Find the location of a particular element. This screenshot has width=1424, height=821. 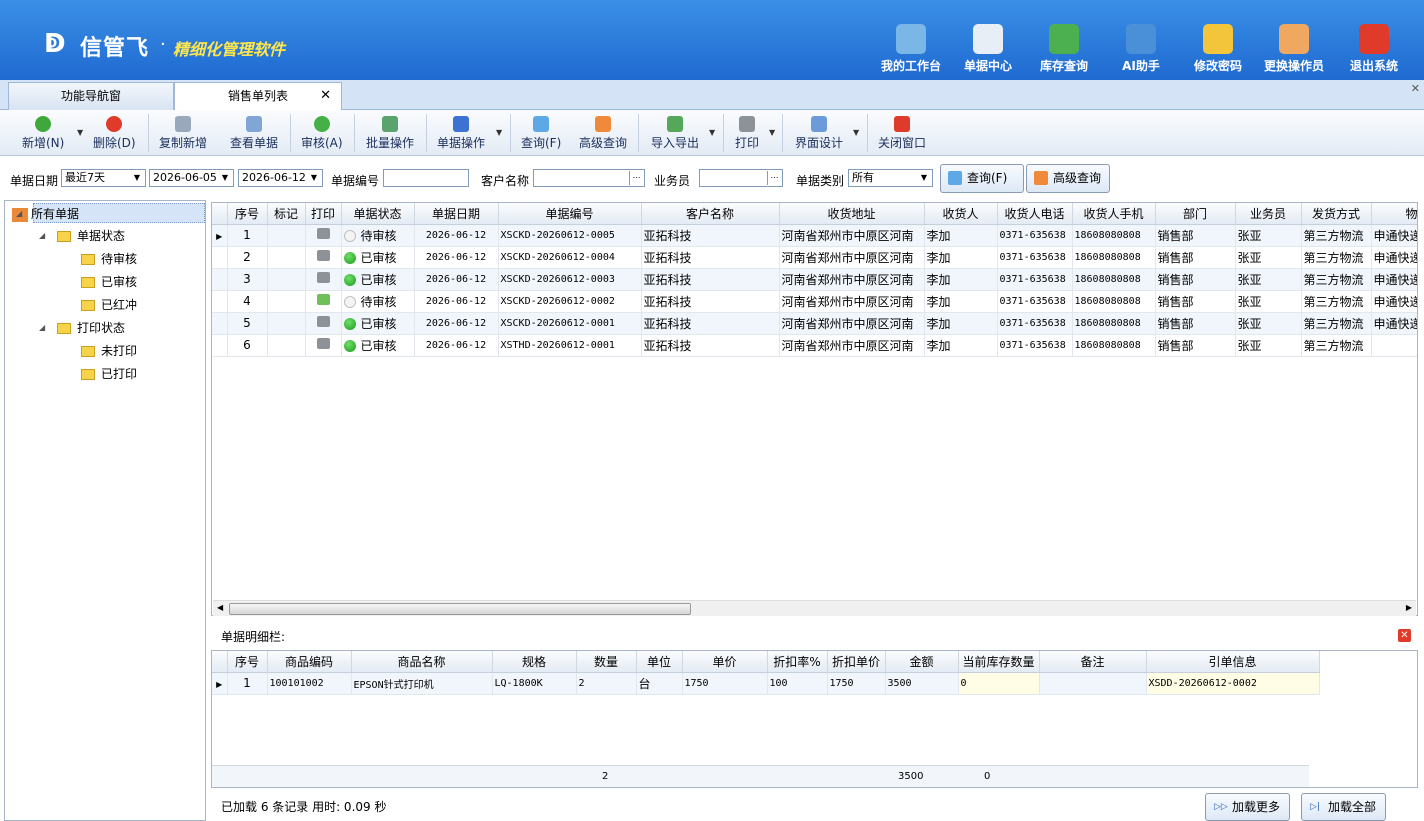

view-doc-button: 查看单据 is located at coordinates (254, 133).